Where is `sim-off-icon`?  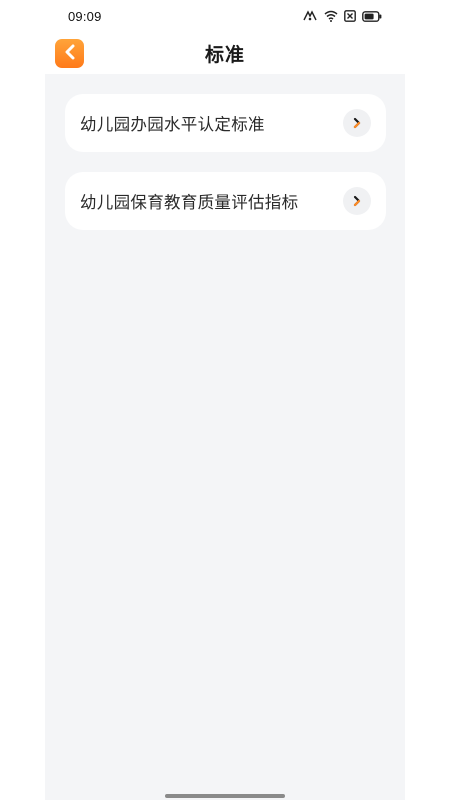
sim-off-icon is located at coordinates (350, 16).